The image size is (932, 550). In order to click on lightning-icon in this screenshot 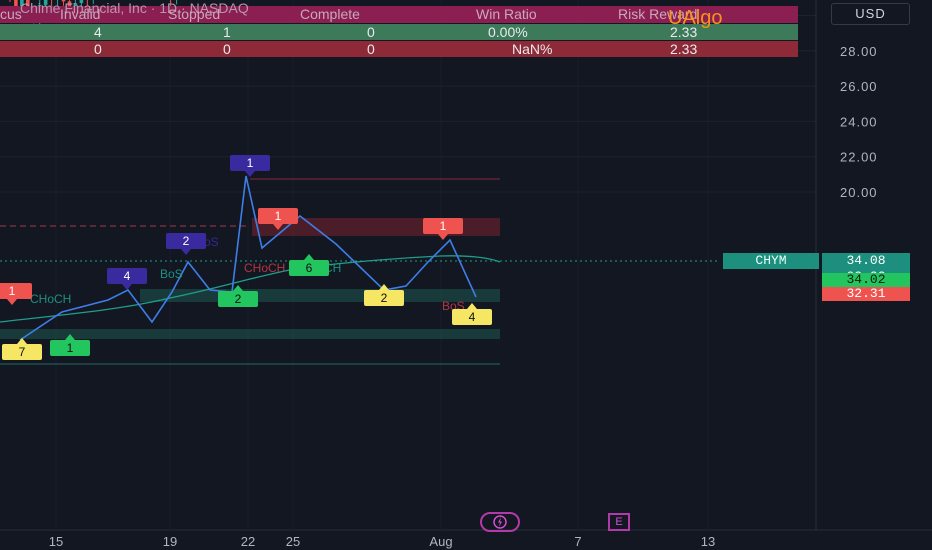, I will do `click(500, 522)`.